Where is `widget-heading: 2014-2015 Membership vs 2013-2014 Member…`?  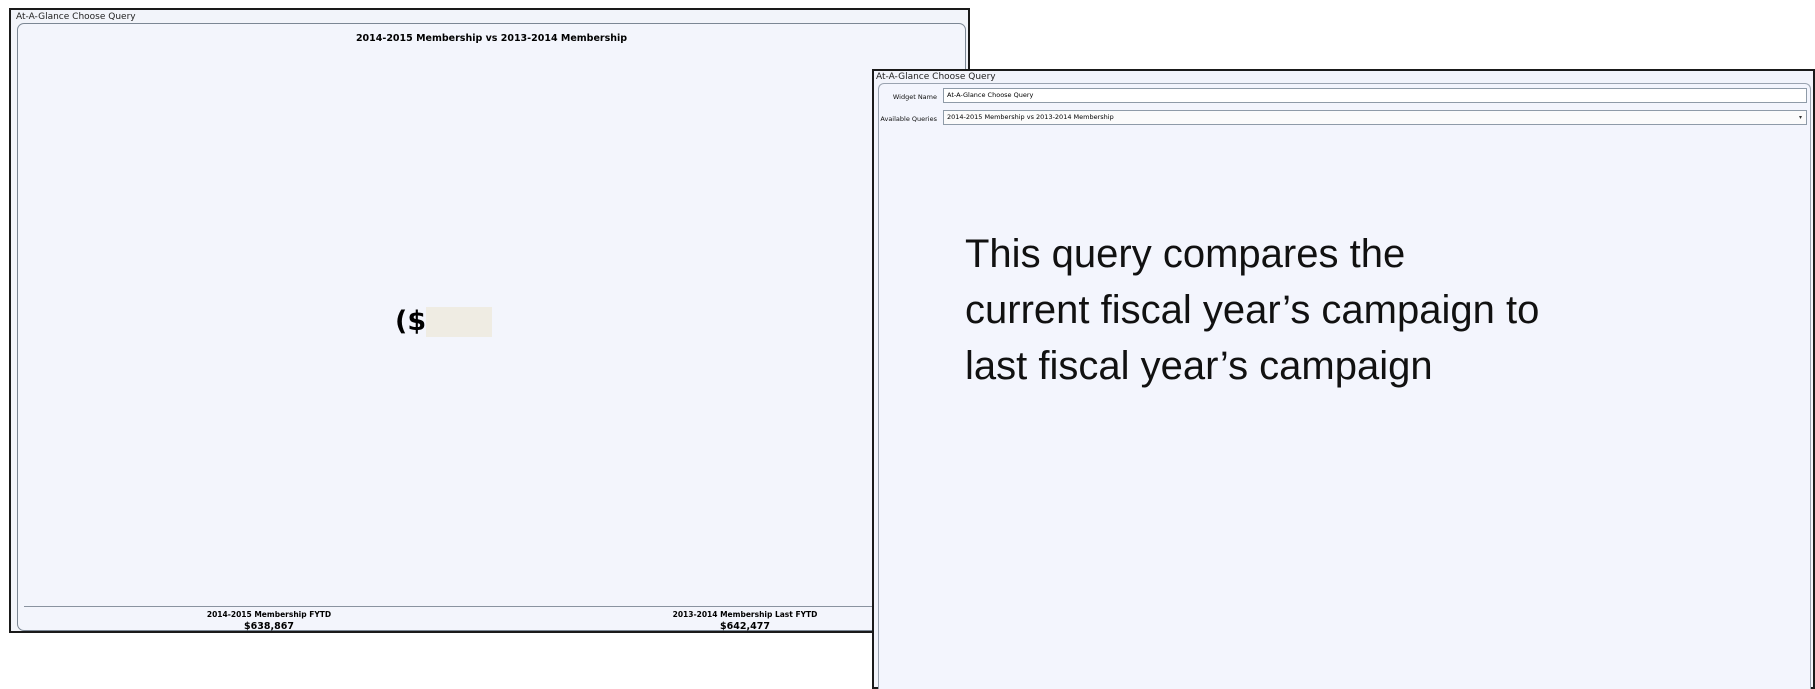
widget-heading: 2014-2015 Membership vs 2013-2014 Member… is located at coordinates (491, 38).